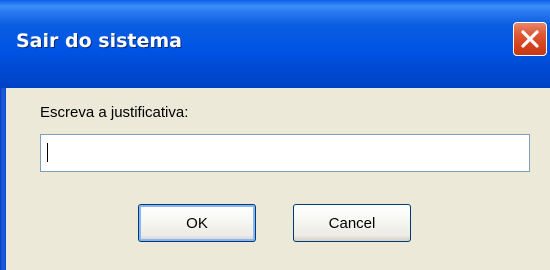 The height and width of the screenshot is (270, 550). I want to click on justification-label: Escreva a justificativa:, so click(114, 112).